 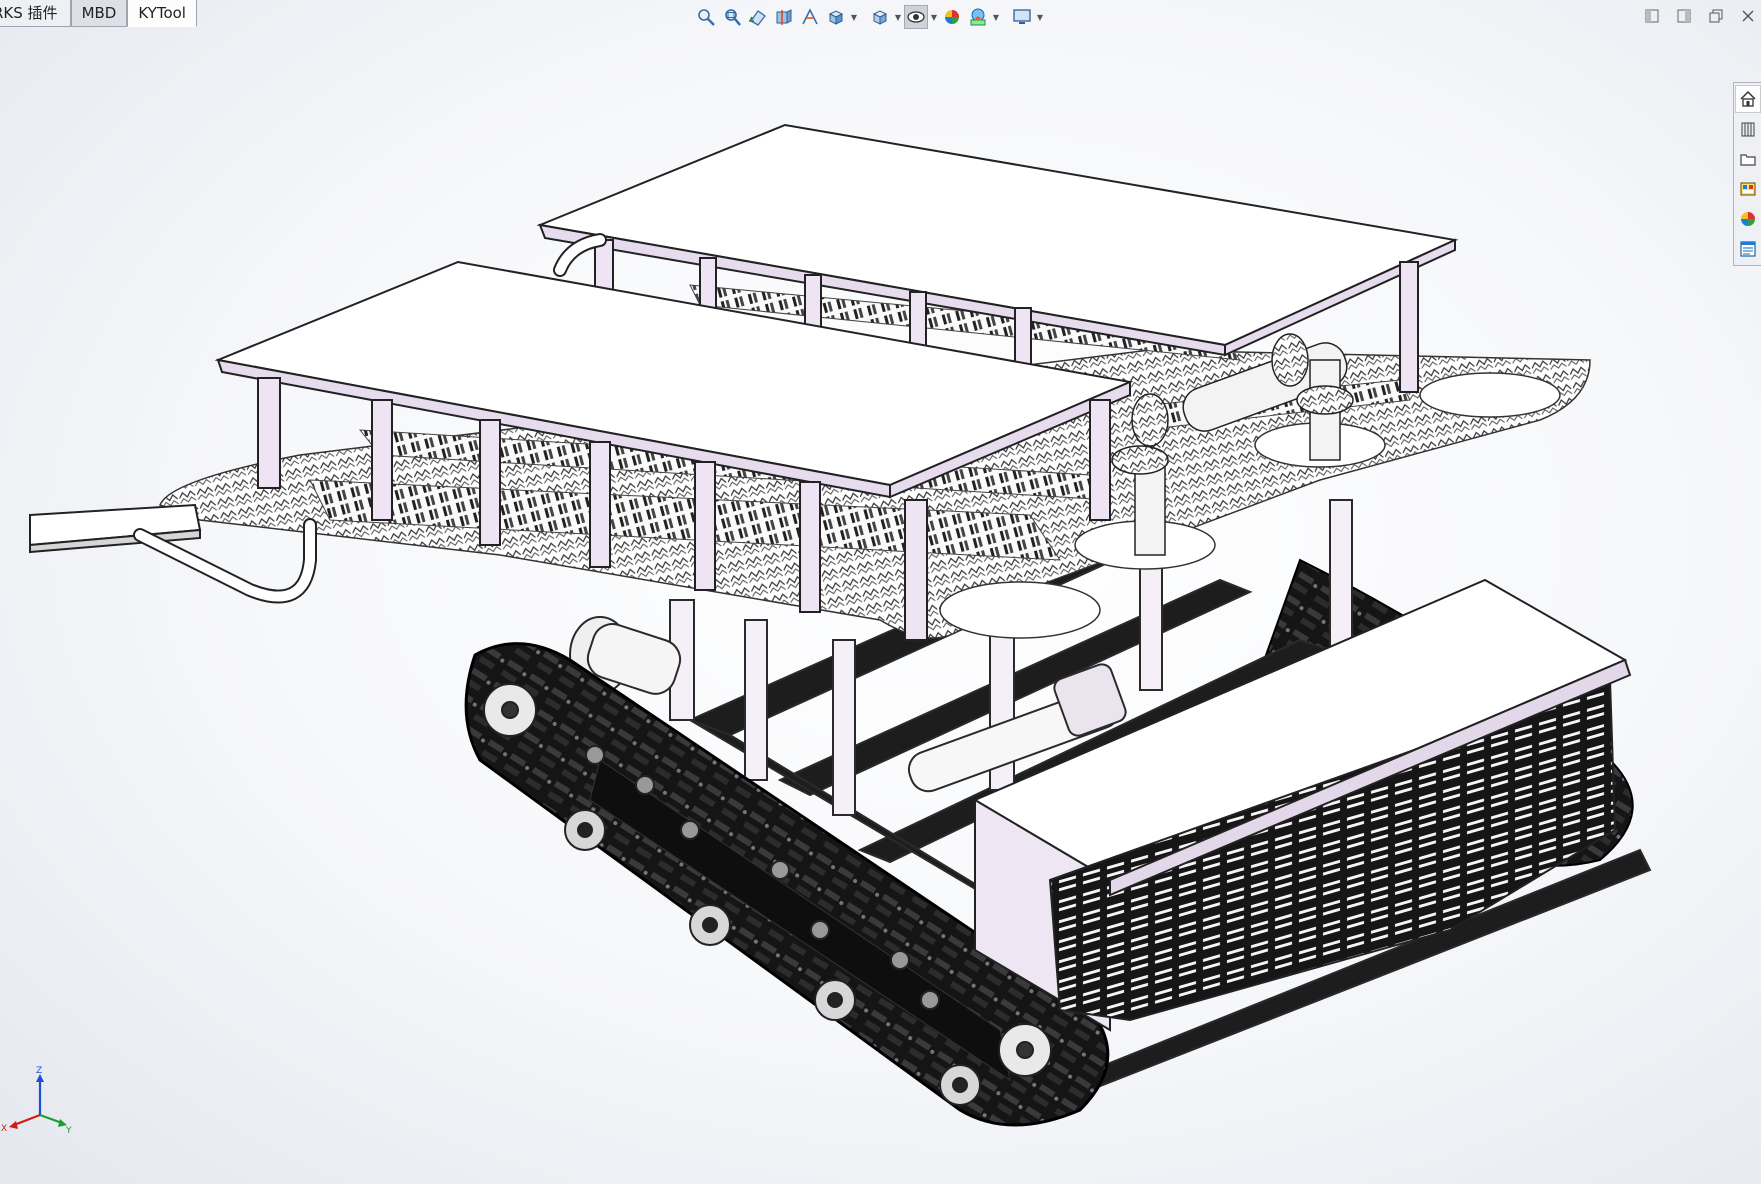 I want to click on home-icon, so click(x=1748, y=99).